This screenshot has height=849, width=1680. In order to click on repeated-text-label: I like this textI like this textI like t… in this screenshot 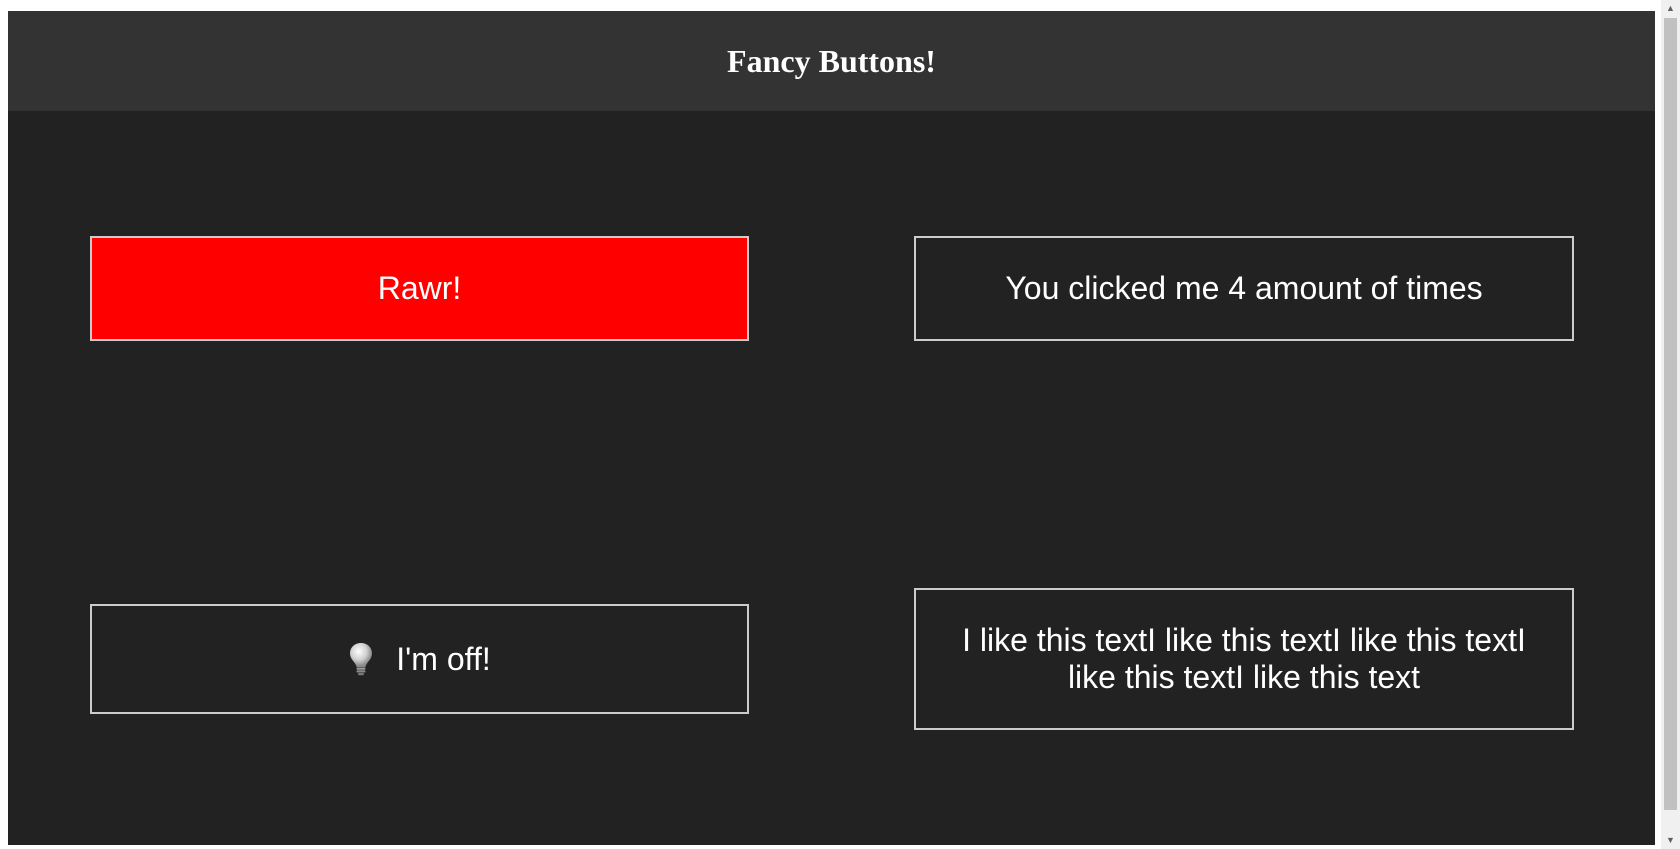, I will do `click(1244, 658)`.